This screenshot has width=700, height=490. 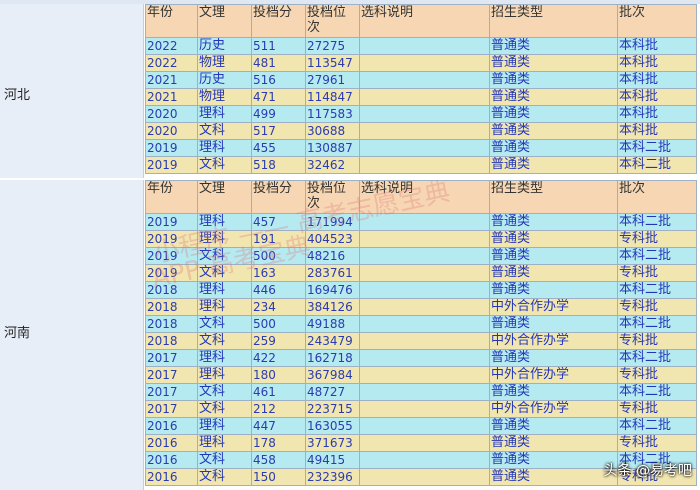 What do you see at coordinates (278, 222) in the screenshot?
I see `cell-score: 457` at bounding box center [278, 222].